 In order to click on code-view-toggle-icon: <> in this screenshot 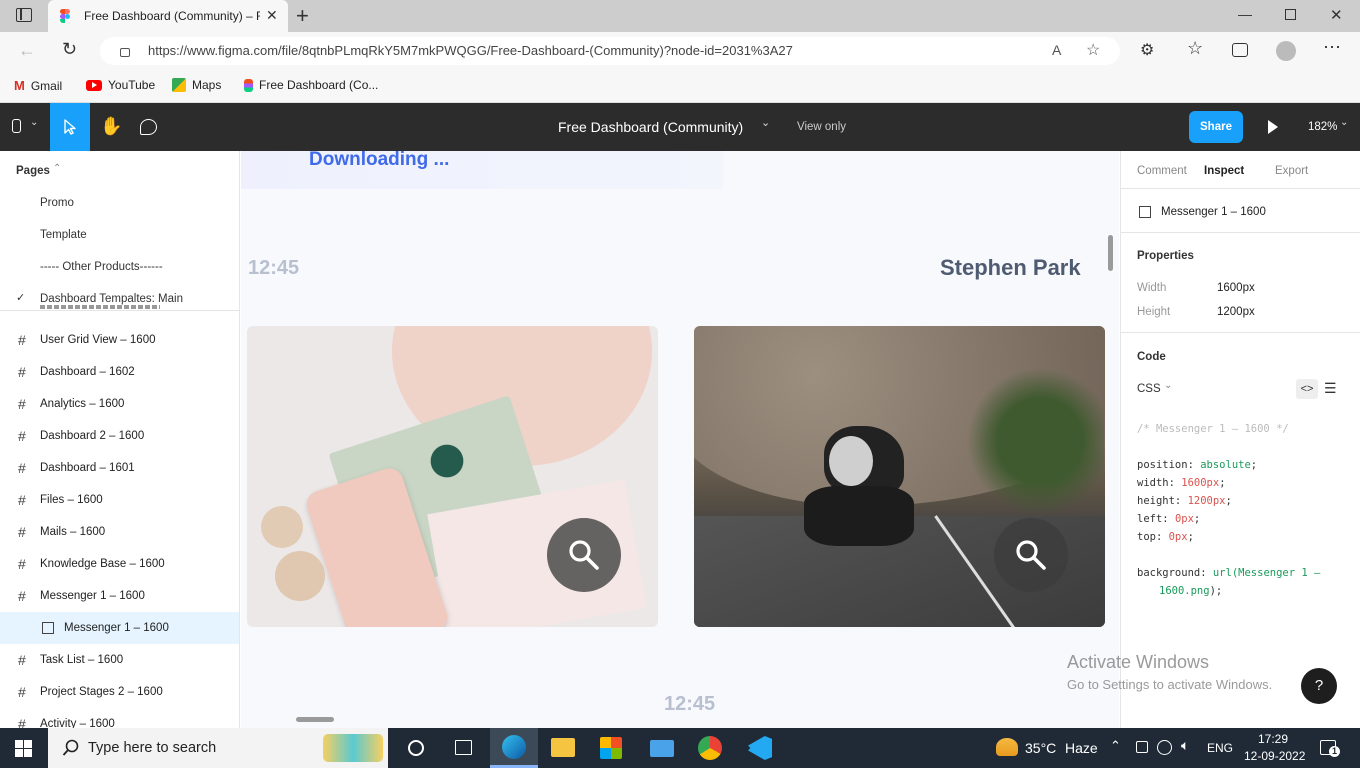, I will do `click(1307, 389)`.